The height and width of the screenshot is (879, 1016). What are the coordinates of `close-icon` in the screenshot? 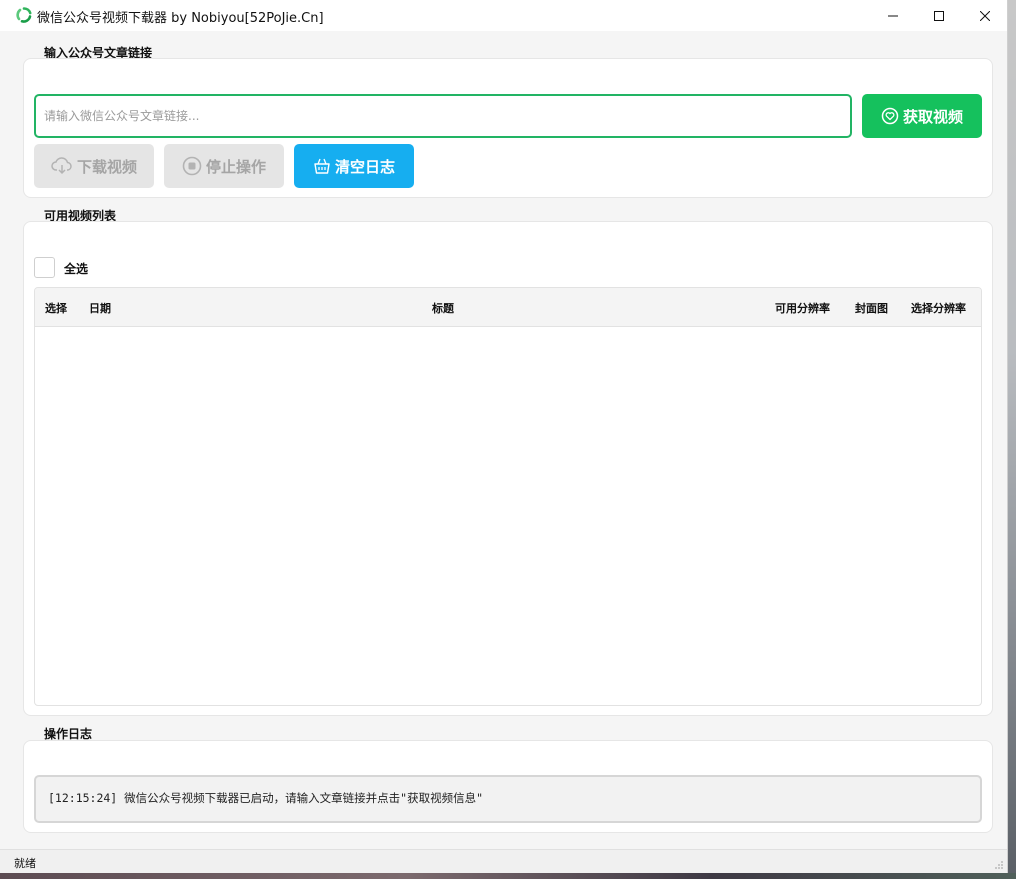 It's located at (985, 15).